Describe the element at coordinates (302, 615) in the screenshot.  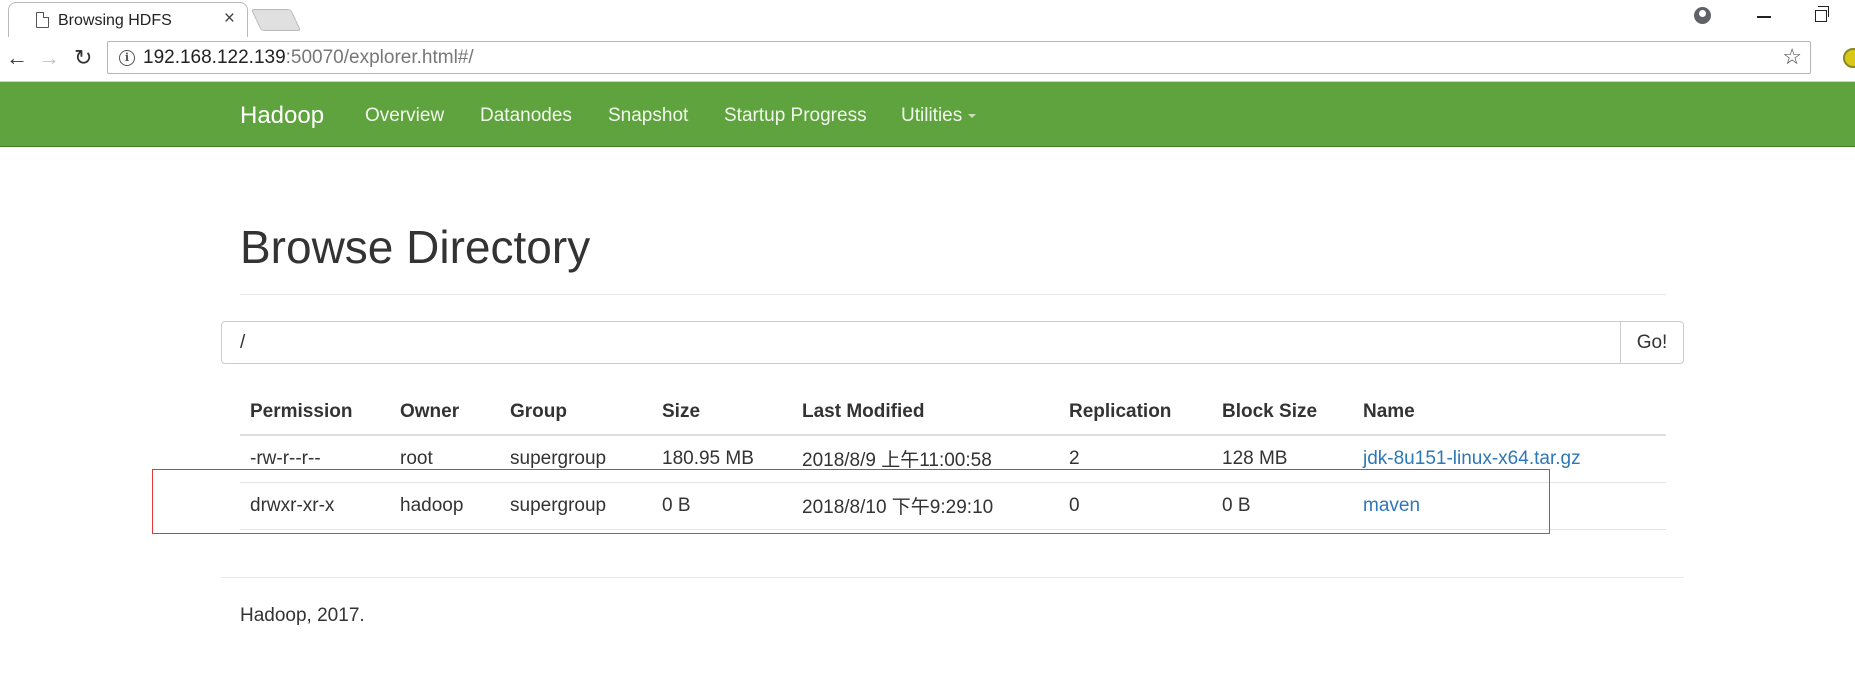
I see `footer-text: Hadoop, 2017.` at that location.